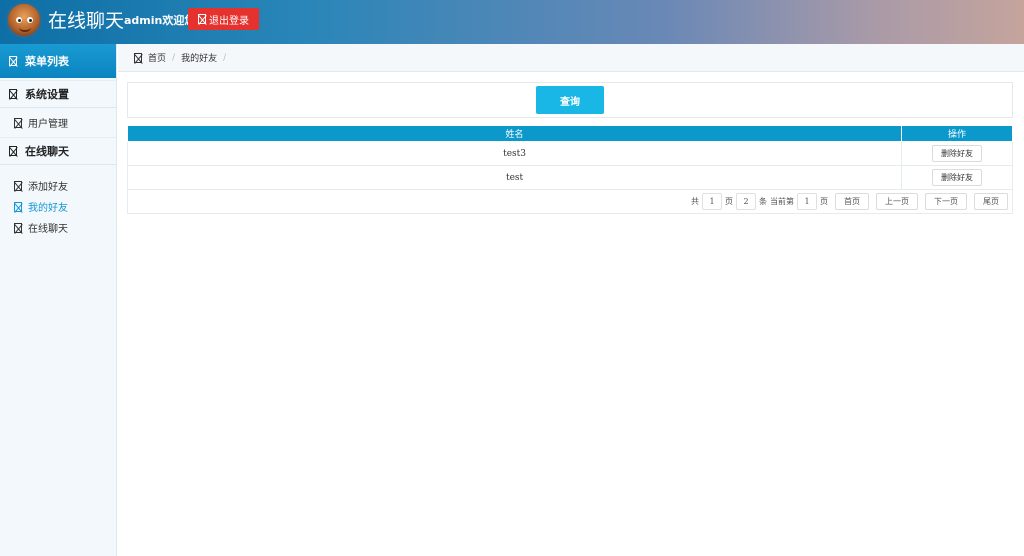  I want to click on table-row: test3 删除好友, so click(569, 153).